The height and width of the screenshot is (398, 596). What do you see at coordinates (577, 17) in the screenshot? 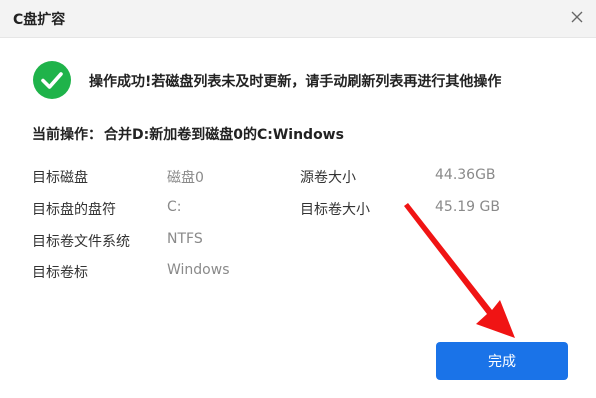
I see `close-icon` at bounding box center [577, 17].